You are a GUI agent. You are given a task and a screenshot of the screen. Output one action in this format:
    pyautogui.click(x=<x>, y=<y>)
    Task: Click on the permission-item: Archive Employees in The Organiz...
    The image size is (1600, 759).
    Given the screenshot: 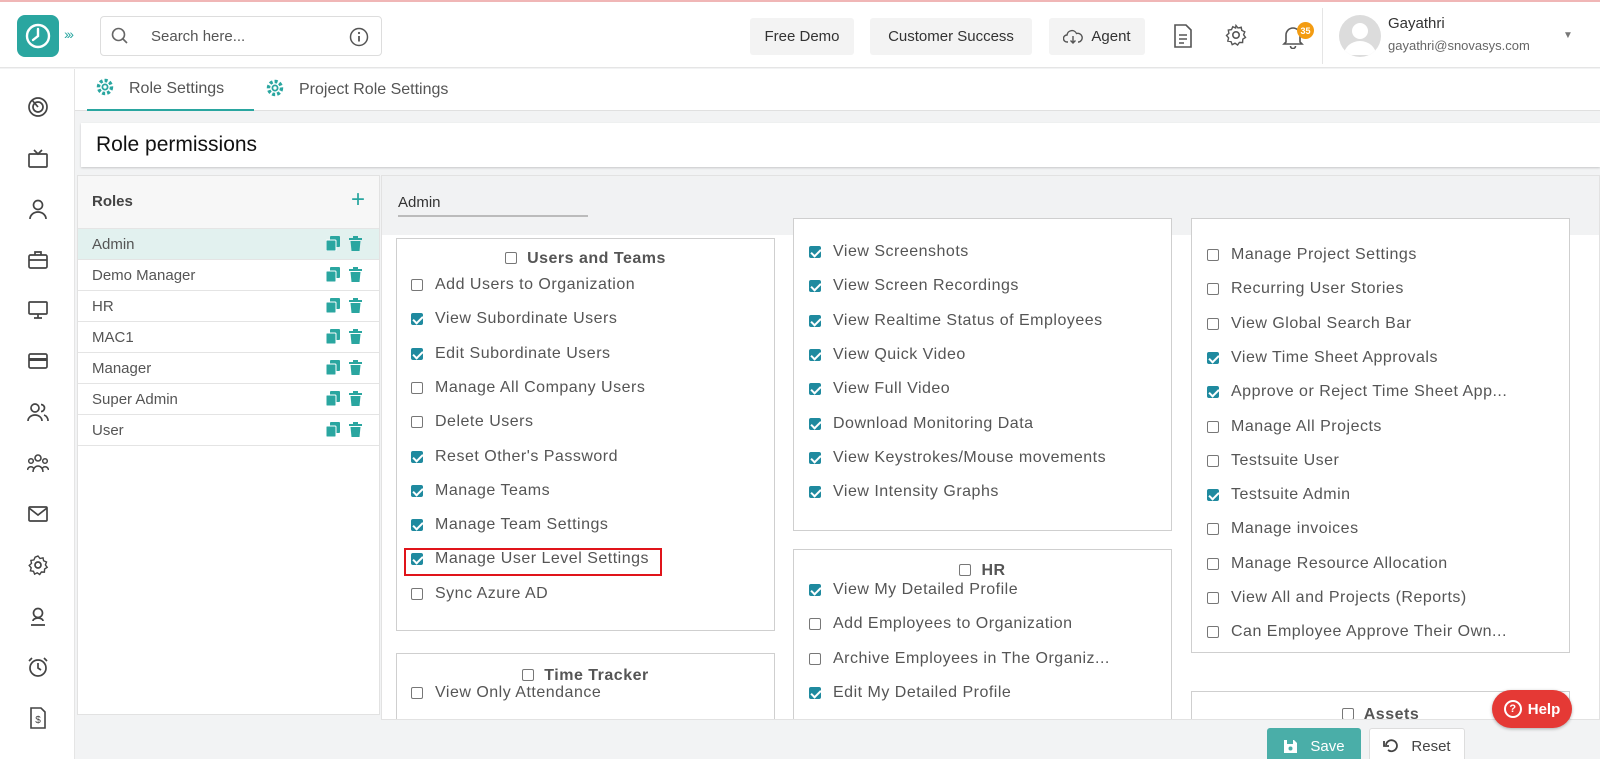 What is the action you would take?
    pyautogui.click(x=959, y=659)
    